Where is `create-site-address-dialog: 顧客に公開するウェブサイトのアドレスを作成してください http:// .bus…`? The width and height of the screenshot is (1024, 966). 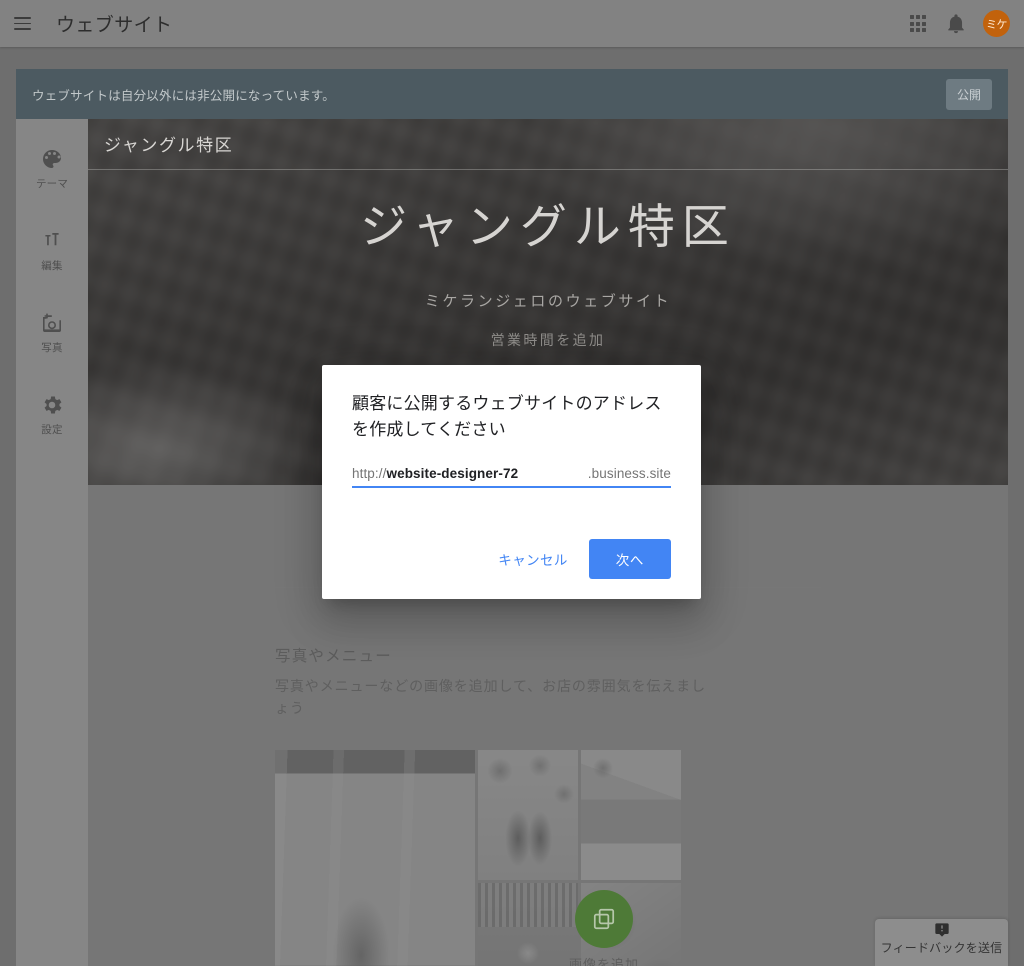
create-site-address-dialog: 顧客に公開するウェブサイトのアドレスを作成してください http:// .bus… is located at coordinates (511, 482).